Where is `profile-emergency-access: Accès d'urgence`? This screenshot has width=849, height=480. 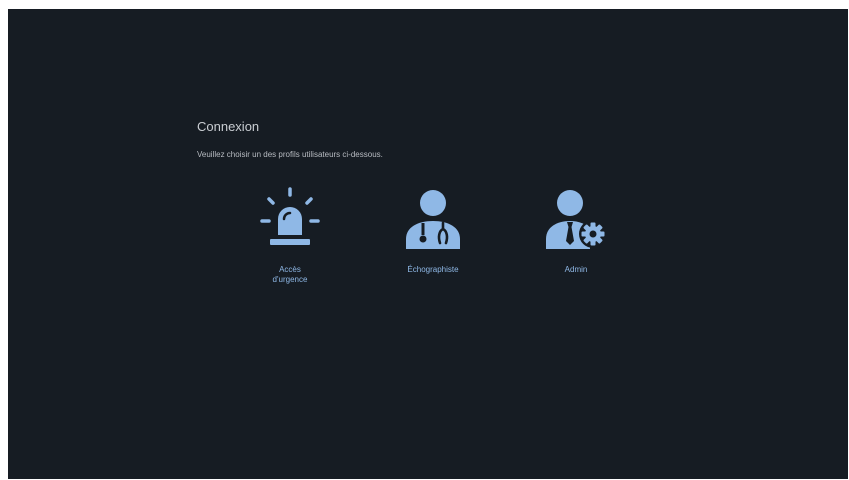
profile-emergency-access: Accès d'urgence is located at coordinates (290, 239).